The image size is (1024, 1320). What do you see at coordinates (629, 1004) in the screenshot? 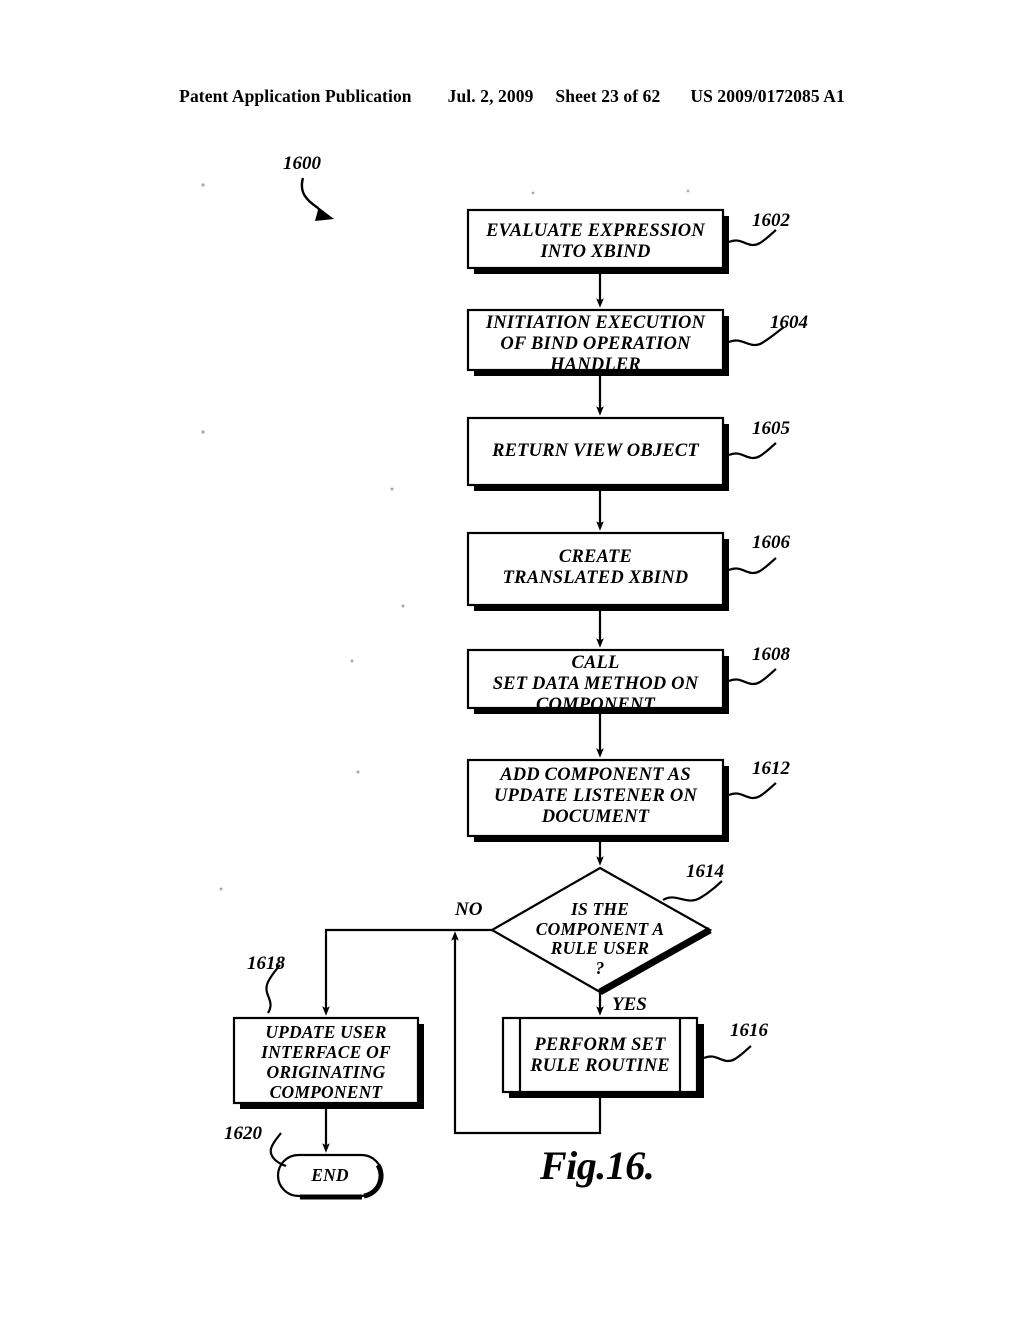
I see `edge-label-yes: YES` at bounding box center [629, 1004].